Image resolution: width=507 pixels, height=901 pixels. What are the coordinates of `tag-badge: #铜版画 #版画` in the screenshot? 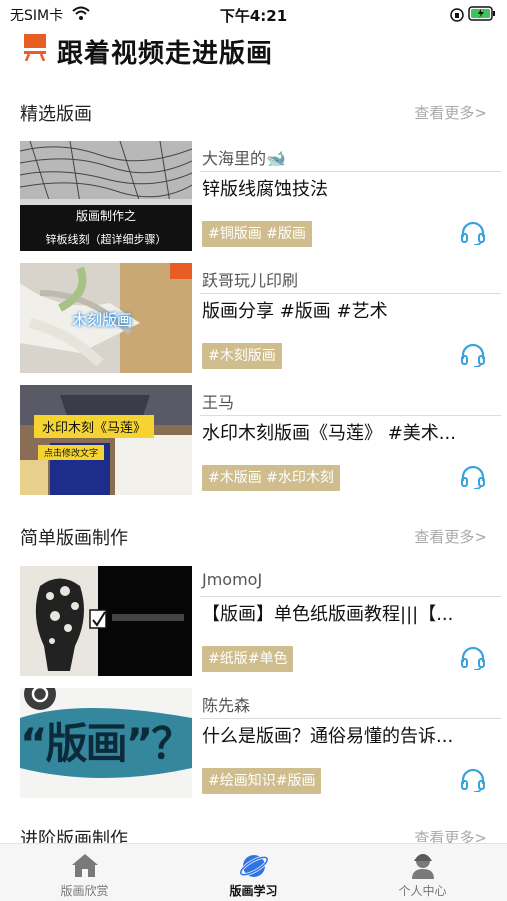 It's located at (257, 234).